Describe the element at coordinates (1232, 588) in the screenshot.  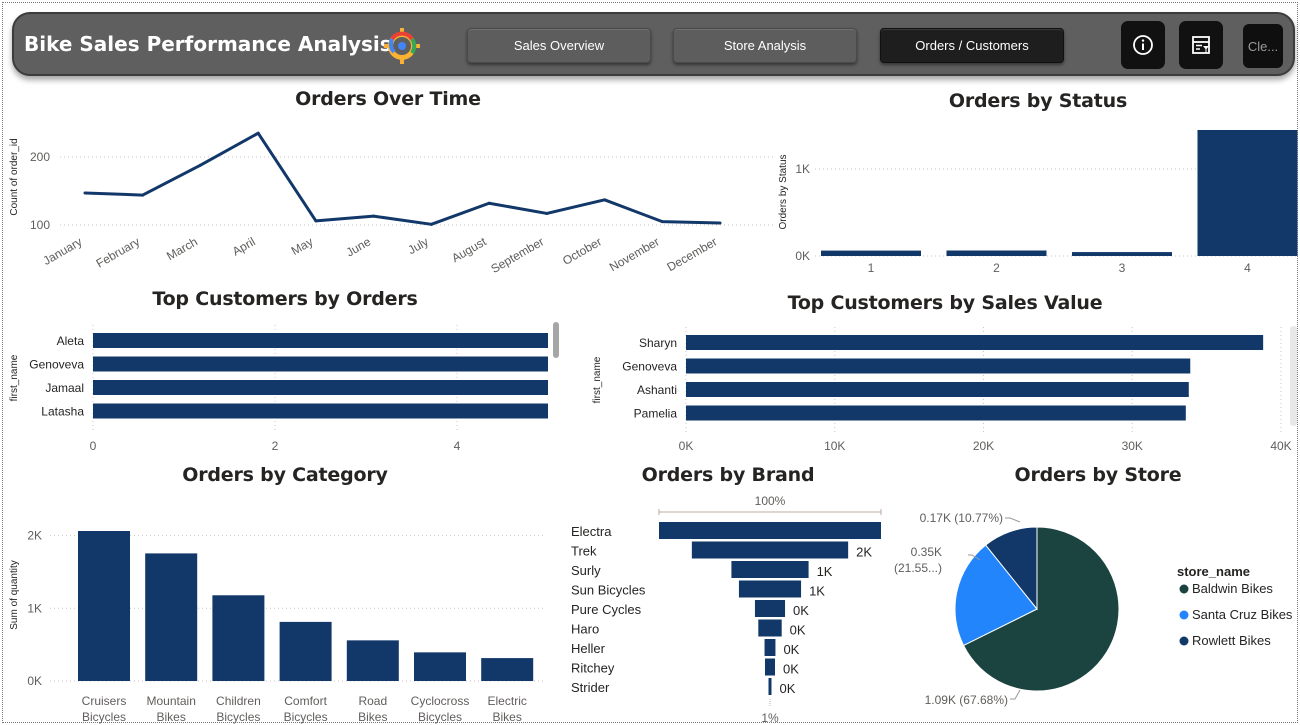
I see `legend-item-label: Baldwin Bikes` at that location.